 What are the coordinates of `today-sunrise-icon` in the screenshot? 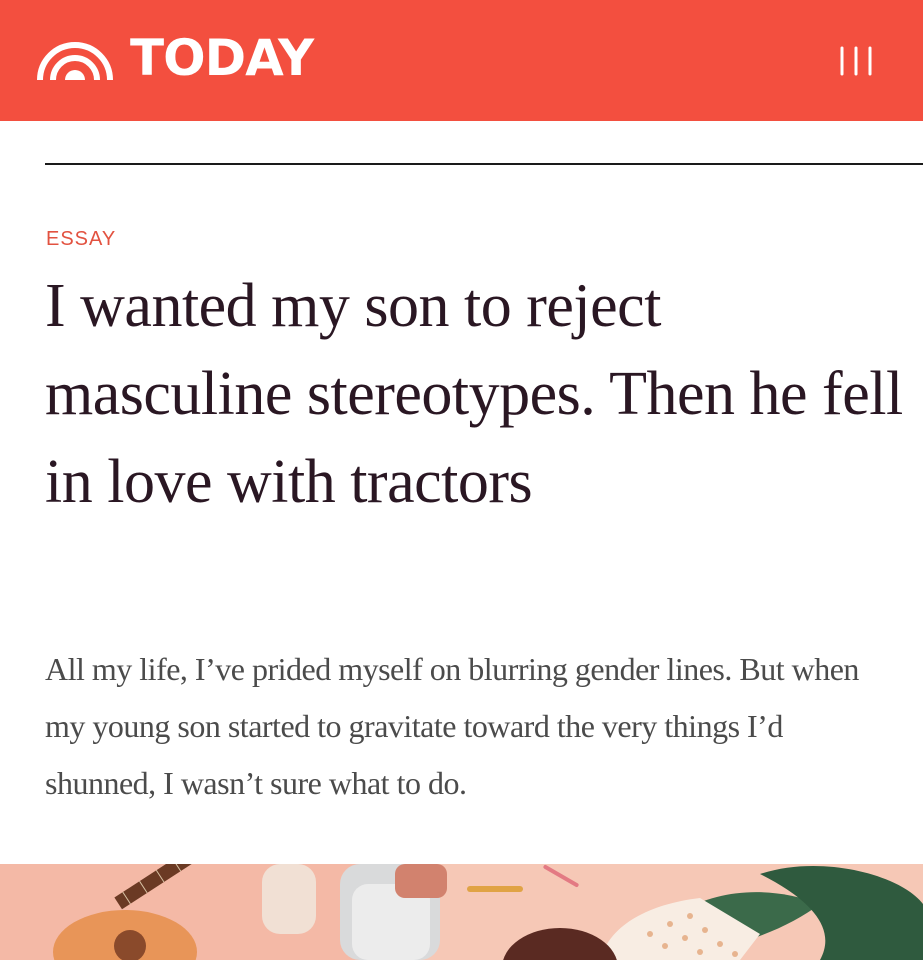 It's located at (75, 61).